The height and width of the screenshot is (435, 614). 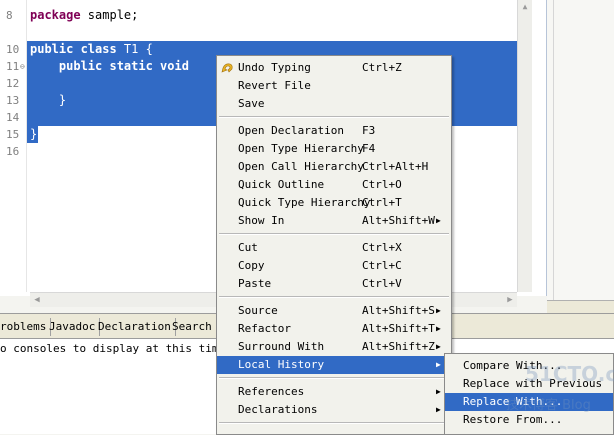 What do you see at coordinates (334, 131) in the screenshot?
I see `menu-item-open-declaration: Open Declaration F3` at bounding box center [334, 131].